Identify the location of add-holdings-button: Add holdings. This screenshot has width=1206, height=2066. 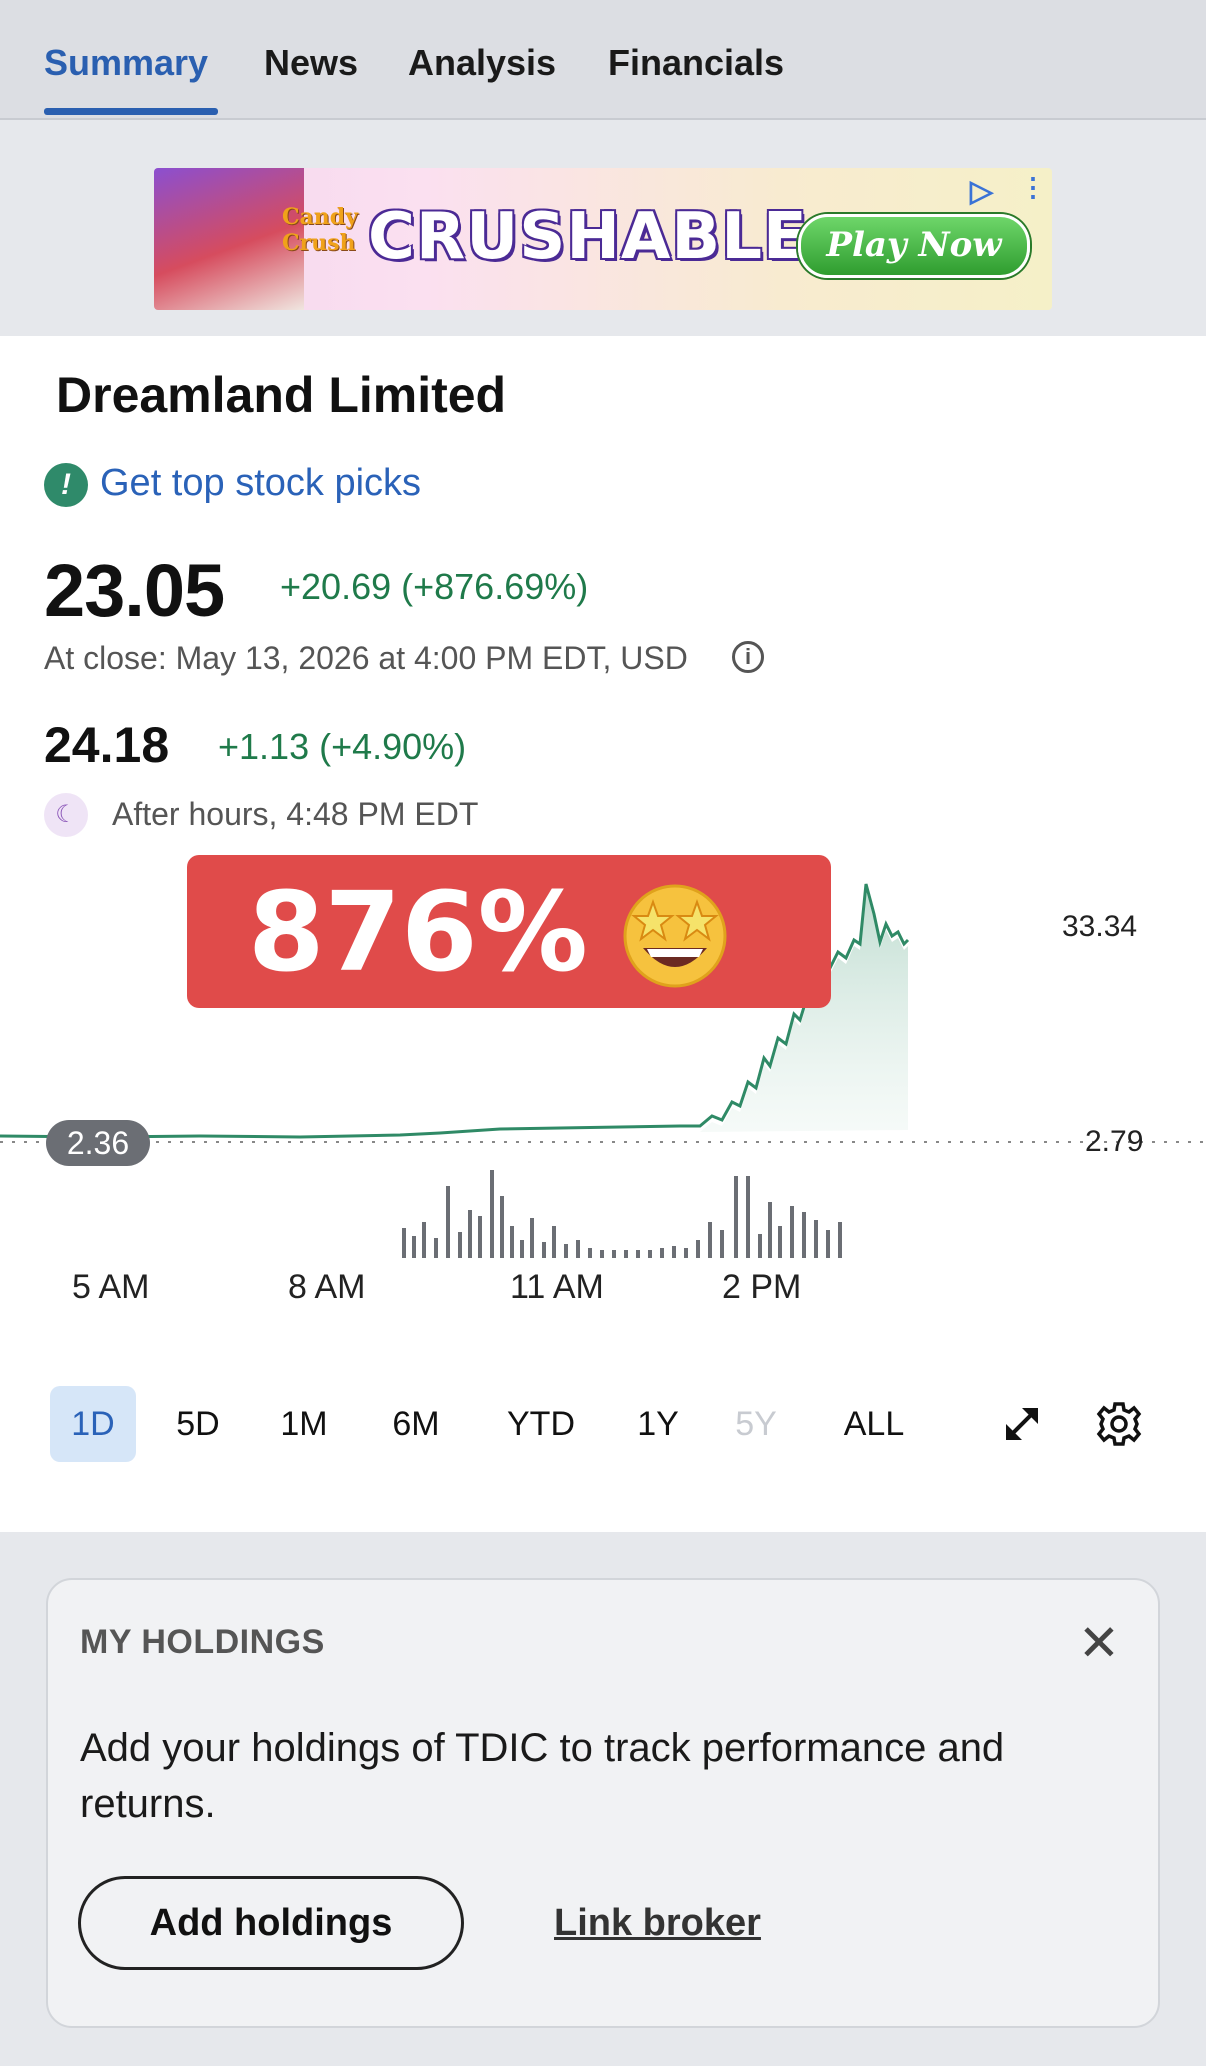
(271, 1923).